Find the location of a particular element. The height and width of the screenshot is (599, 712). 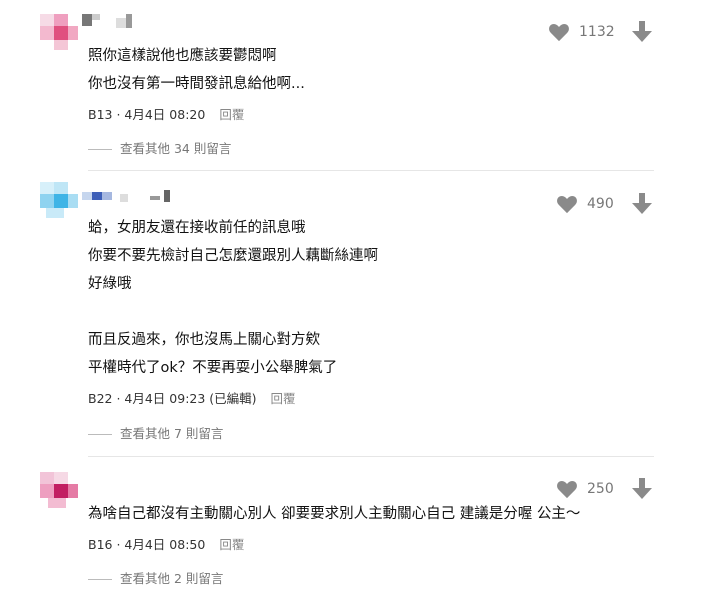

view-more-replies: 查看其他 2 則留言 is located at coordinates (155, 577).